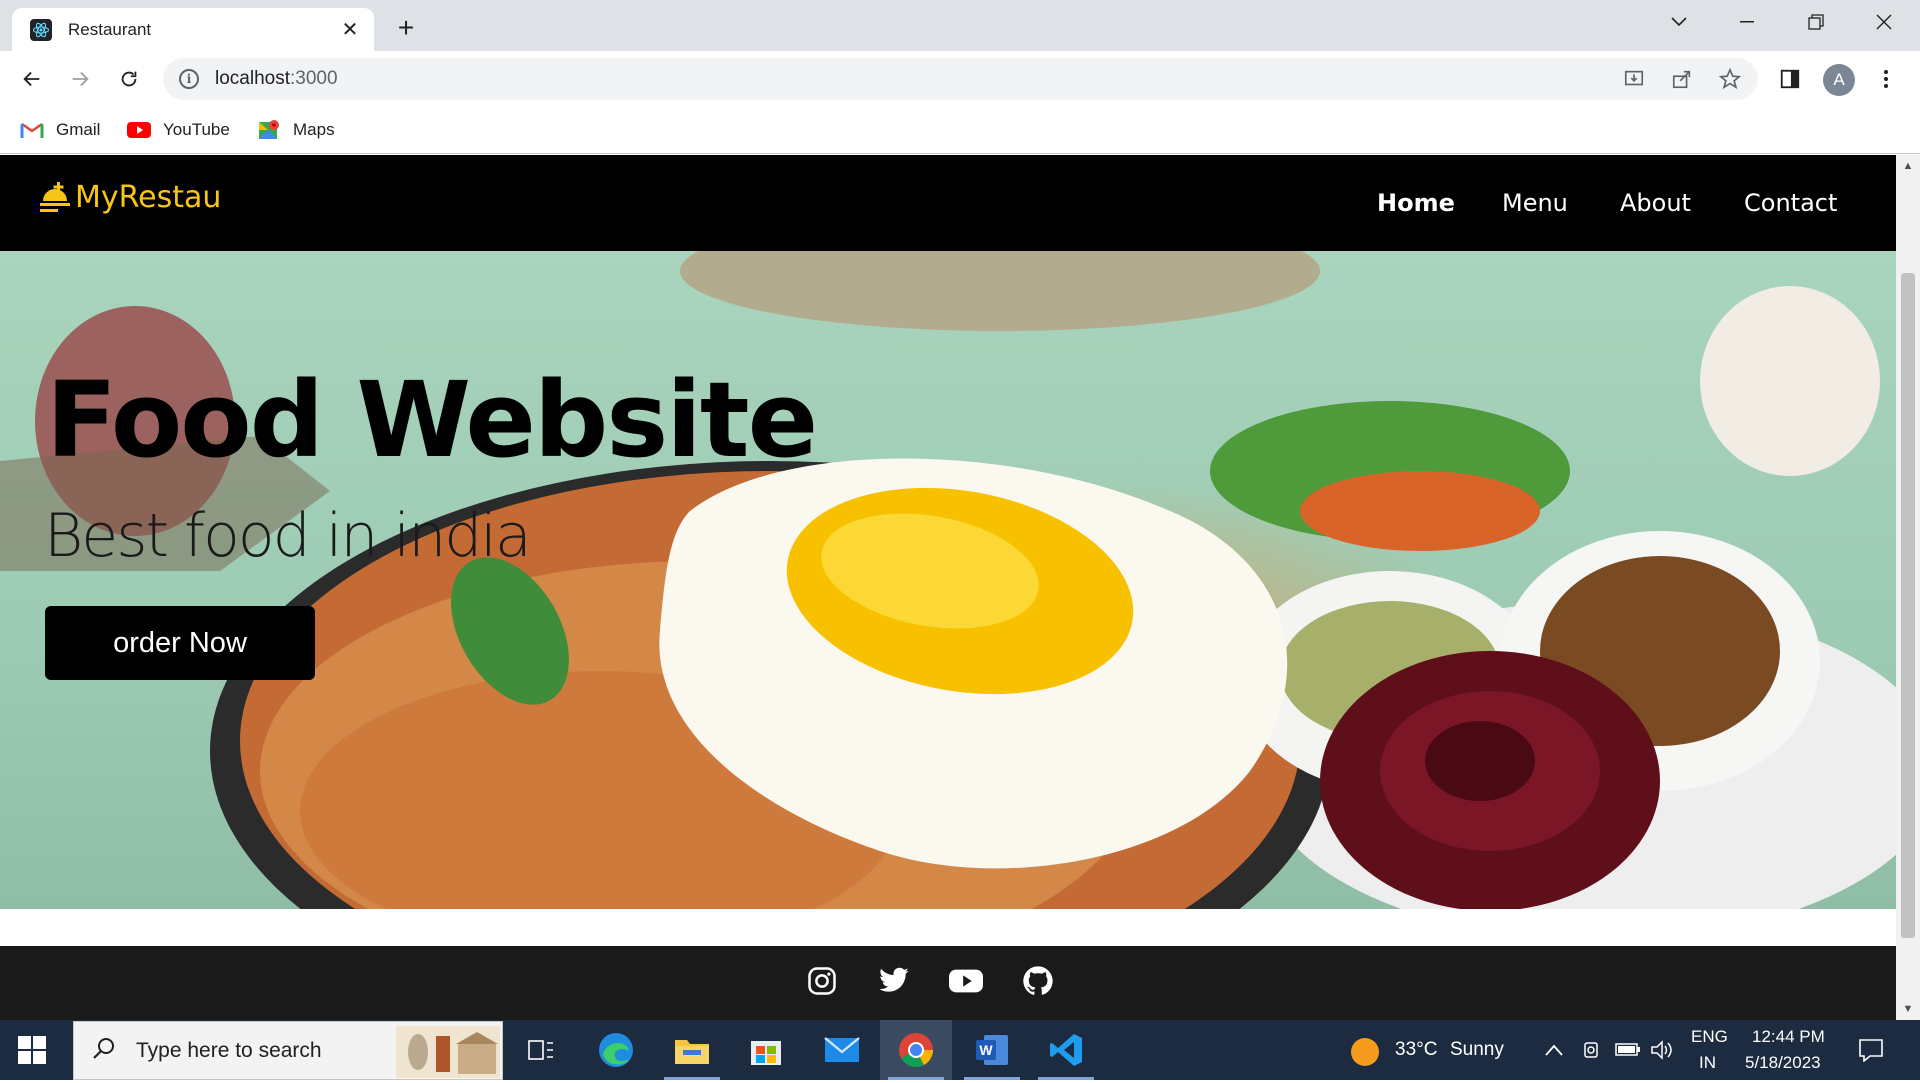 The width and height of the screenshot is (1920, 1083). What do you see at coordinates (986, 1050) in the screenshot?
I see `svg-text: W` at bounding box center [986, 1050].